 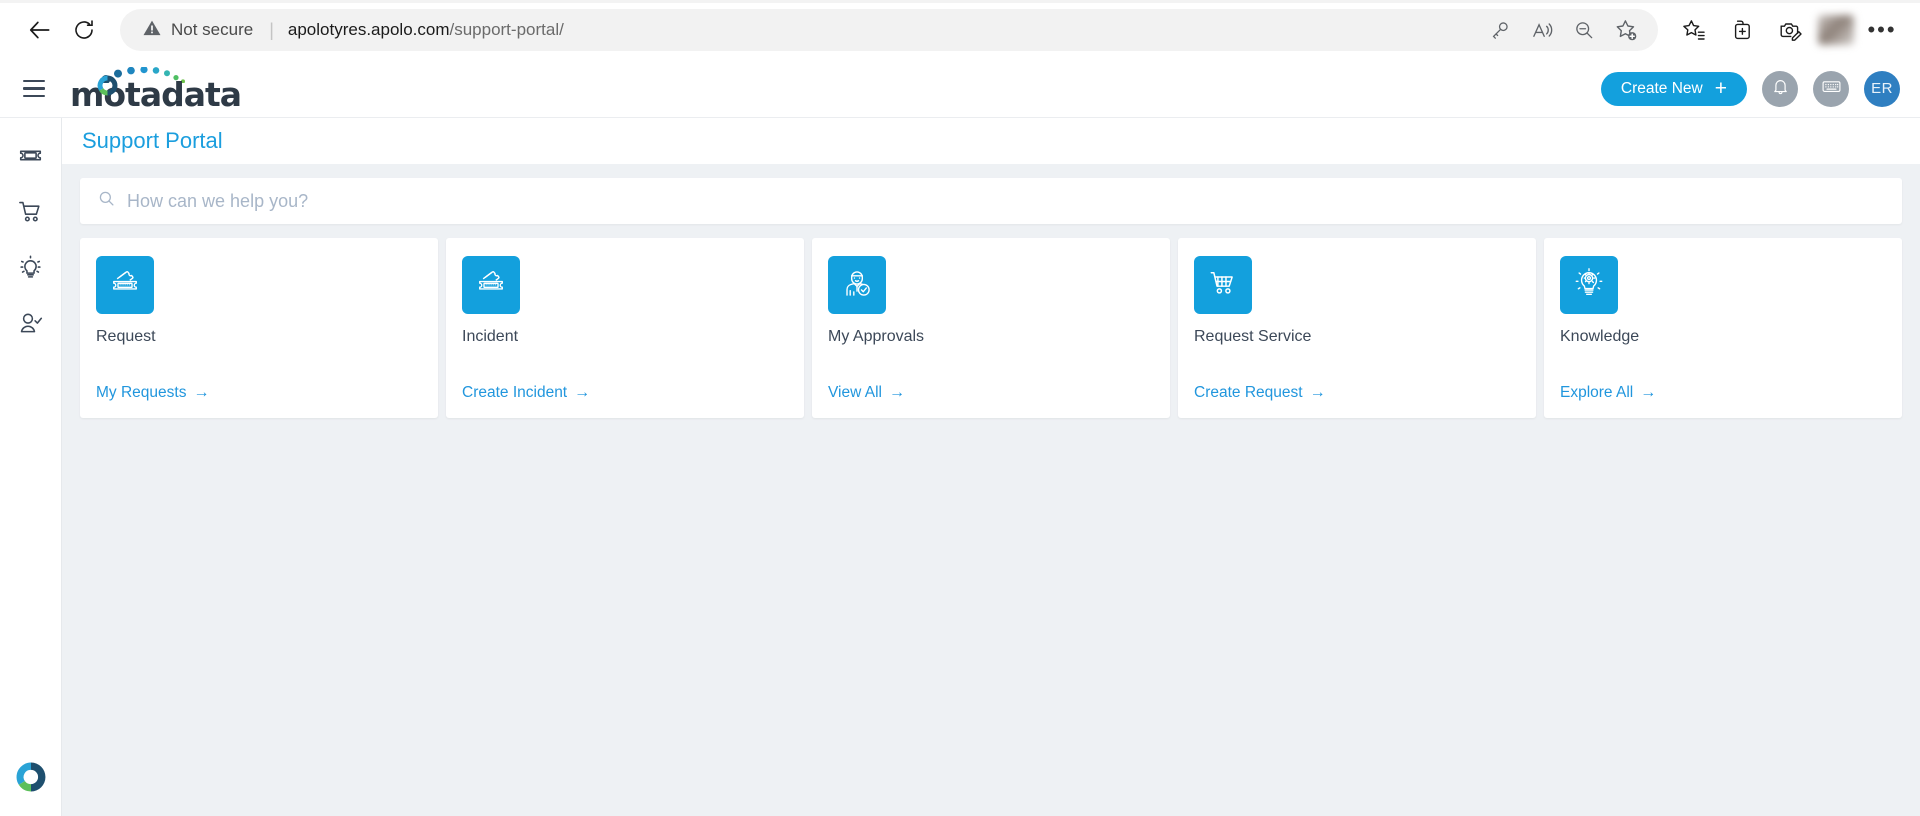 What do you see at coordinates (515, 392) in the screenshot?
I see `card-link-label: Create Incident` at bounding box center [515, 392].